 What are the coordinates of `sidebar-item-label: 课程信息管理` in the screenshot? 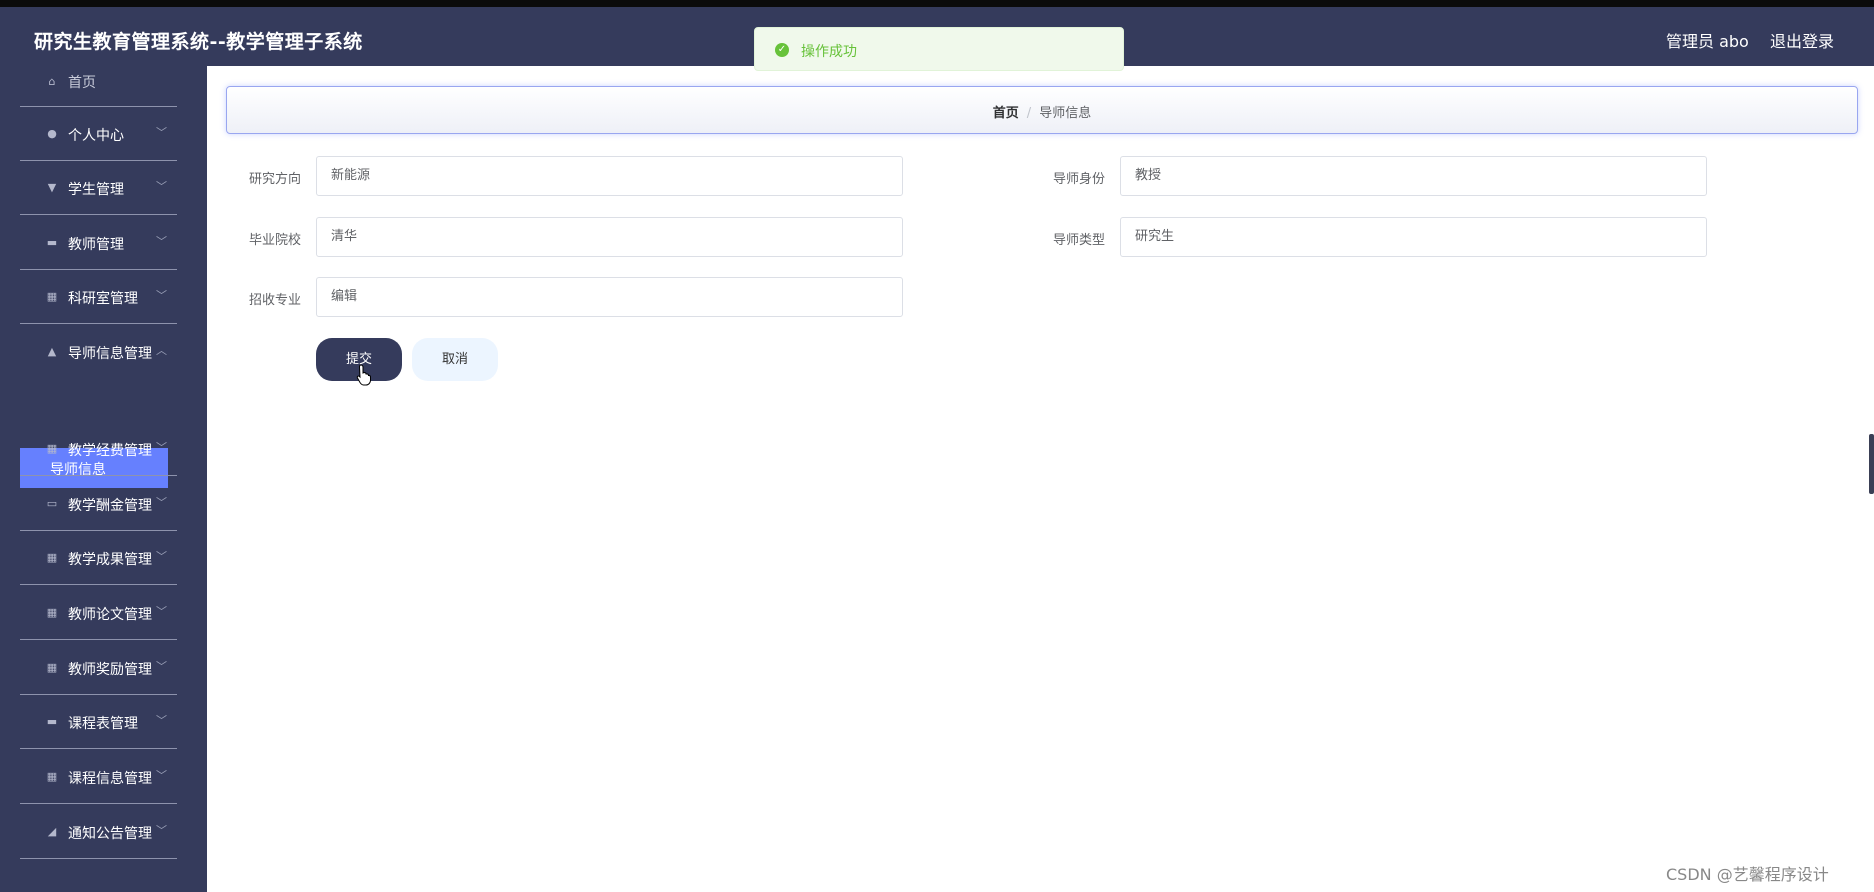 It's located at (110, 779).